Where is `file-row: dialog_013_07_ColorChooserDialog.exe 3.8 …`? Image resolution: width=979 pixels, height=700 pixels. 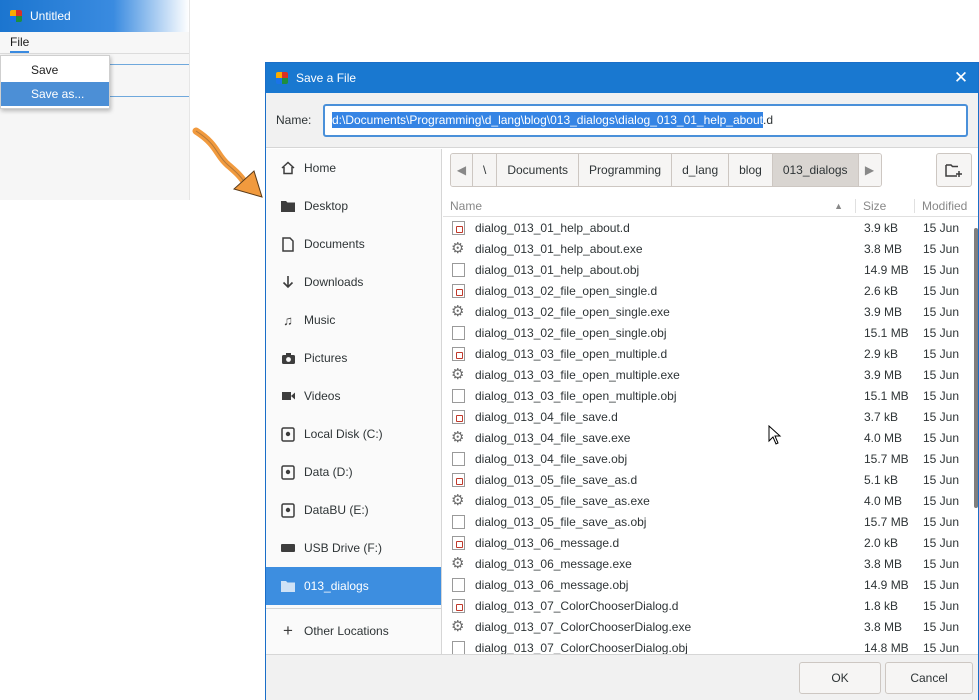
file-row: dialog_013_07_ColorChooserDialog.exe 3.8 … is located at coordinates (710, 626).